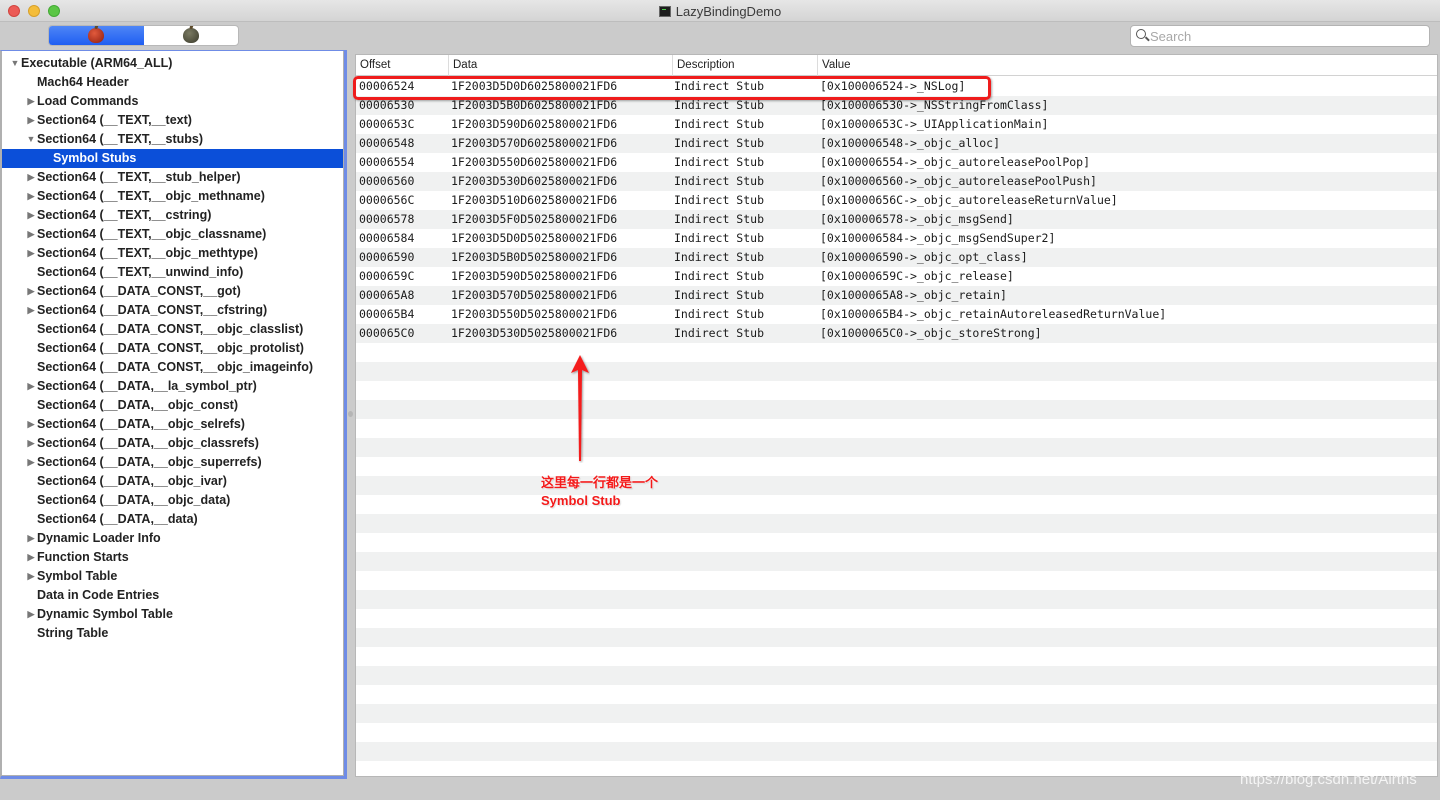 Image resolution: width=1440 pixels, height=800 pixels. Describe the element at coordinates (172, 557) in the screenshot. I see `sidebar-item: ▶ Function Starts` at that location.